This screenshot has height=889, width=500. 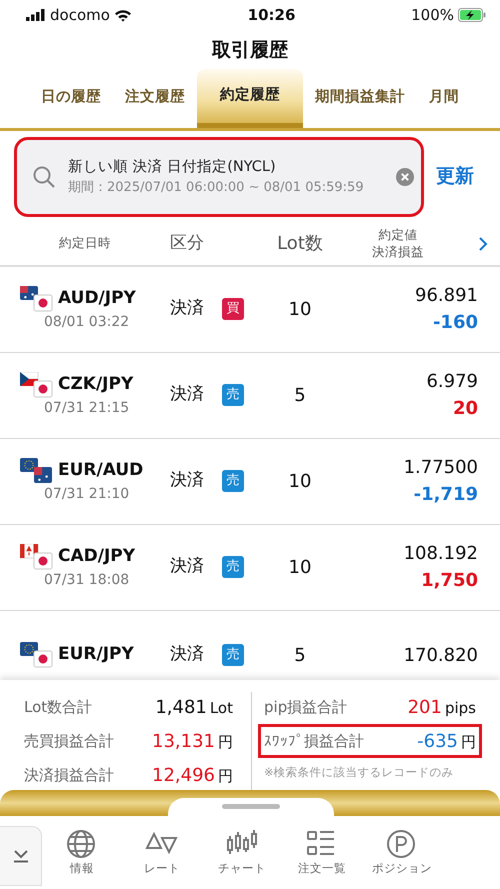 What do you see at coordinates (483, 244) in the screenshot?
I see `chevron-right-icon` at bounding box center [483, 244].